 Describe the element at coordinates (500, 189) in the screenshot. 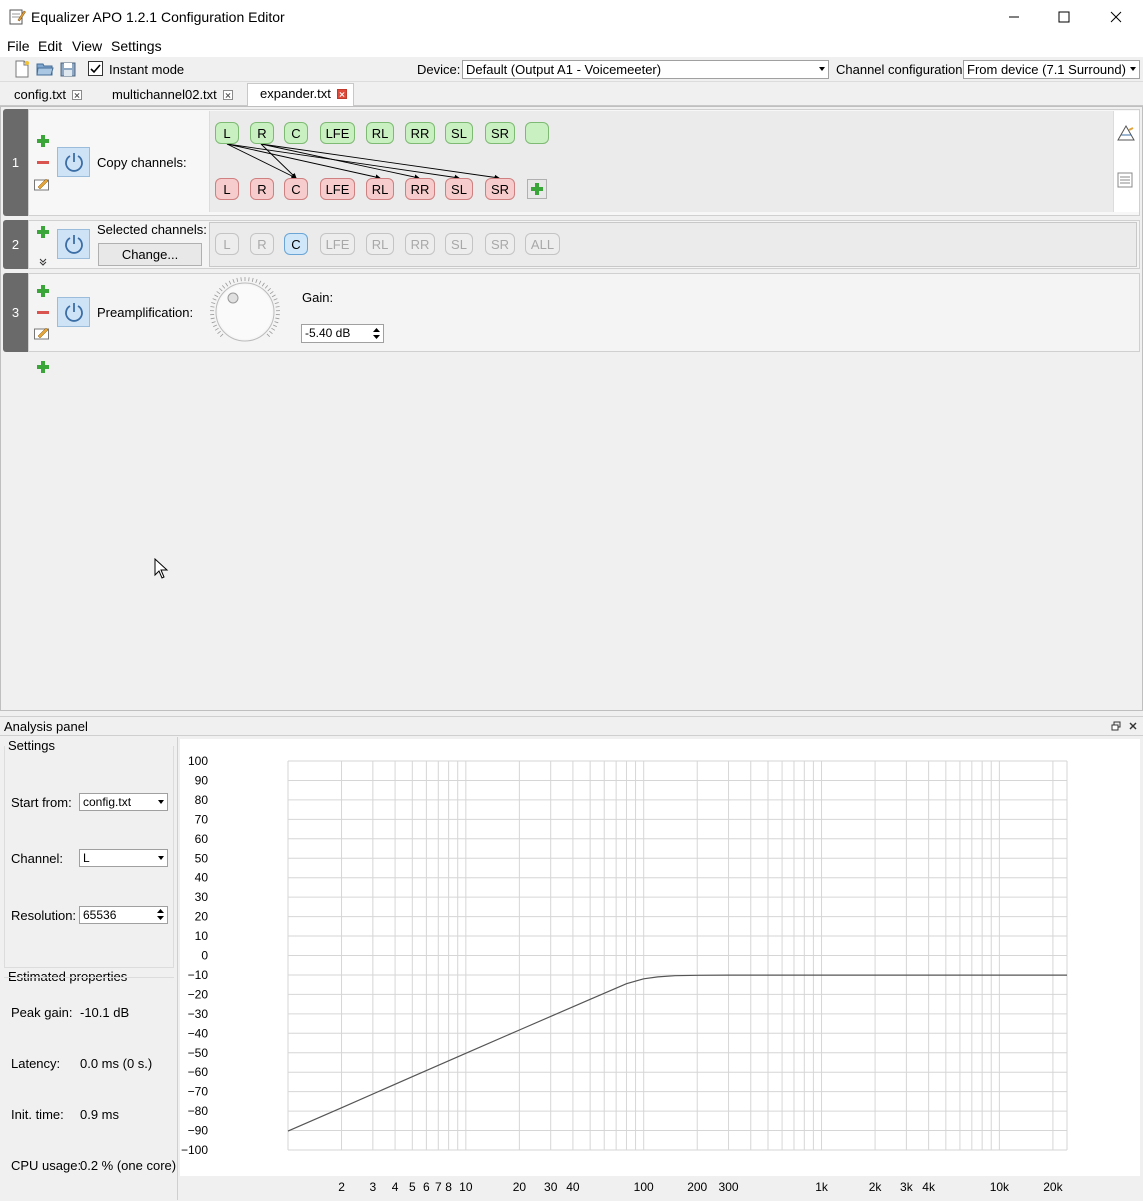

I see `target-channel-sr: SR` at that location.